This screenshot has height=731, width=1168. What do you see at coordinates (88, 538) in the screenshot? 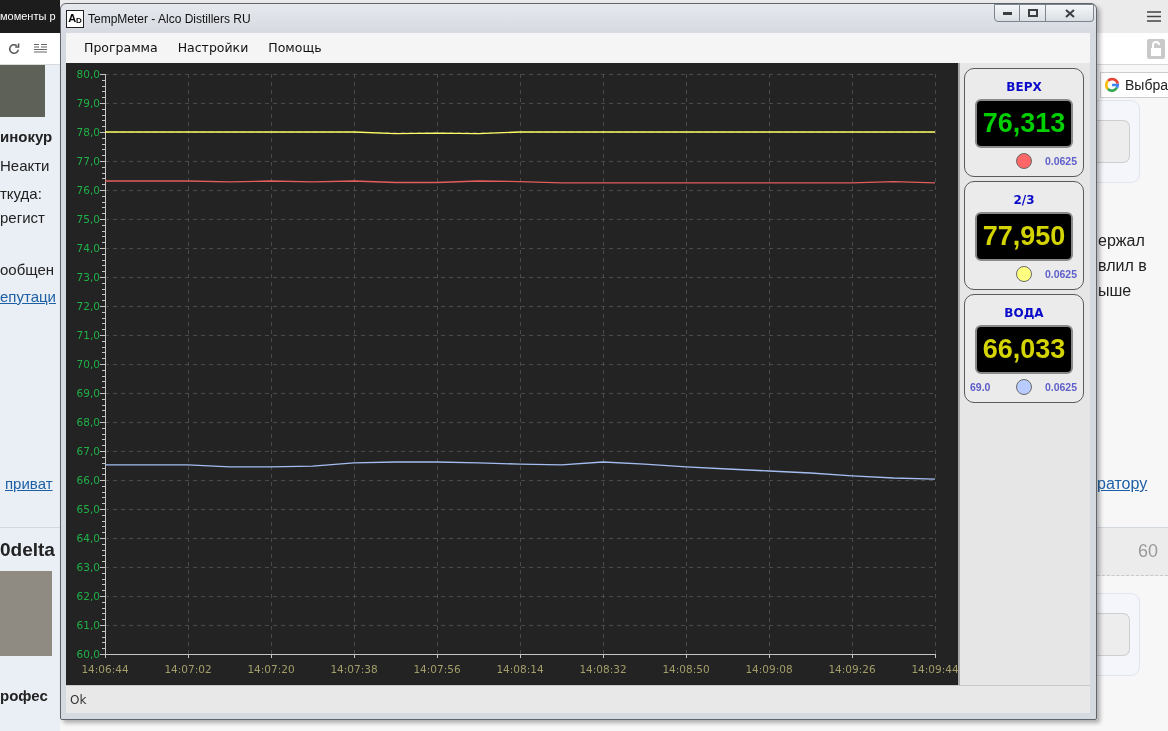
I see `axis-tick-label: 64,0` at bounding box center [88, 538].